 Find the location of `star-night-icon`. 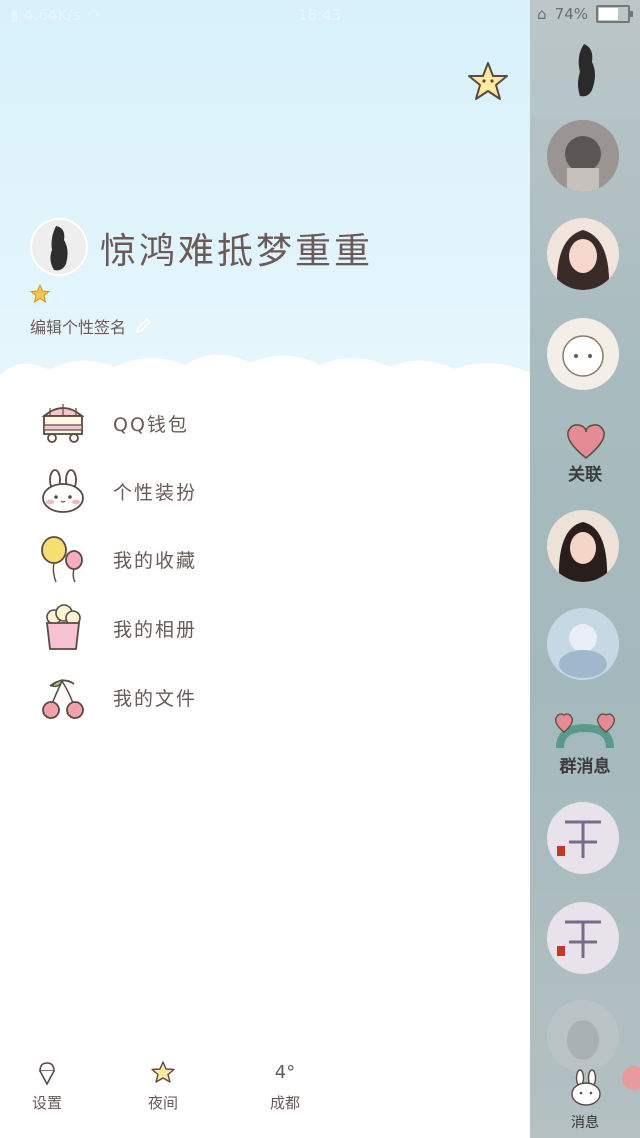

star-night-icon is located at coordinates (163, 1072).